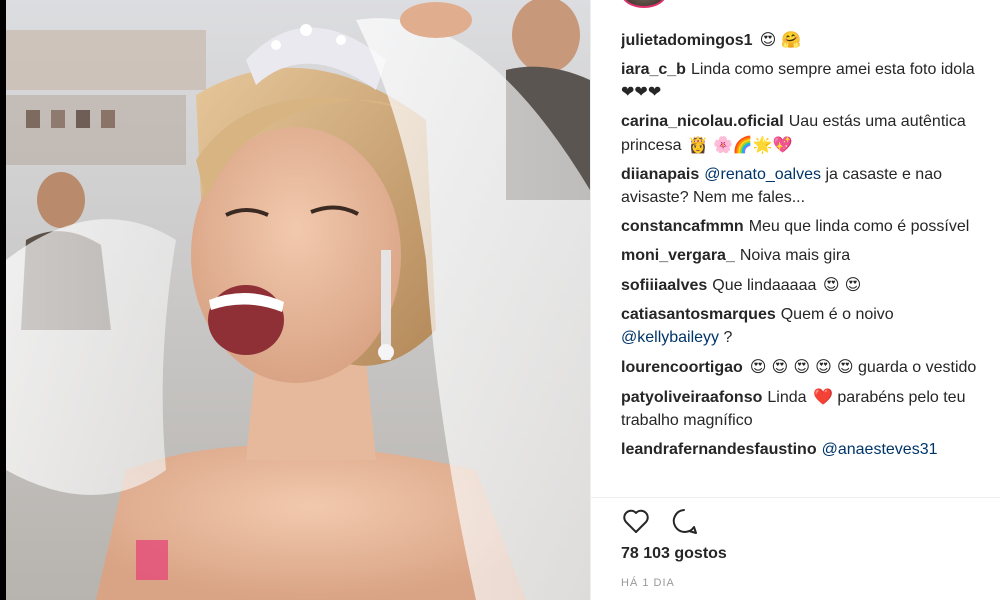 The height and width of the screenshot is (600, 1000). I want to click on comment-emoji: 😍 😍 😍 😍 😍, so click(801, 366).